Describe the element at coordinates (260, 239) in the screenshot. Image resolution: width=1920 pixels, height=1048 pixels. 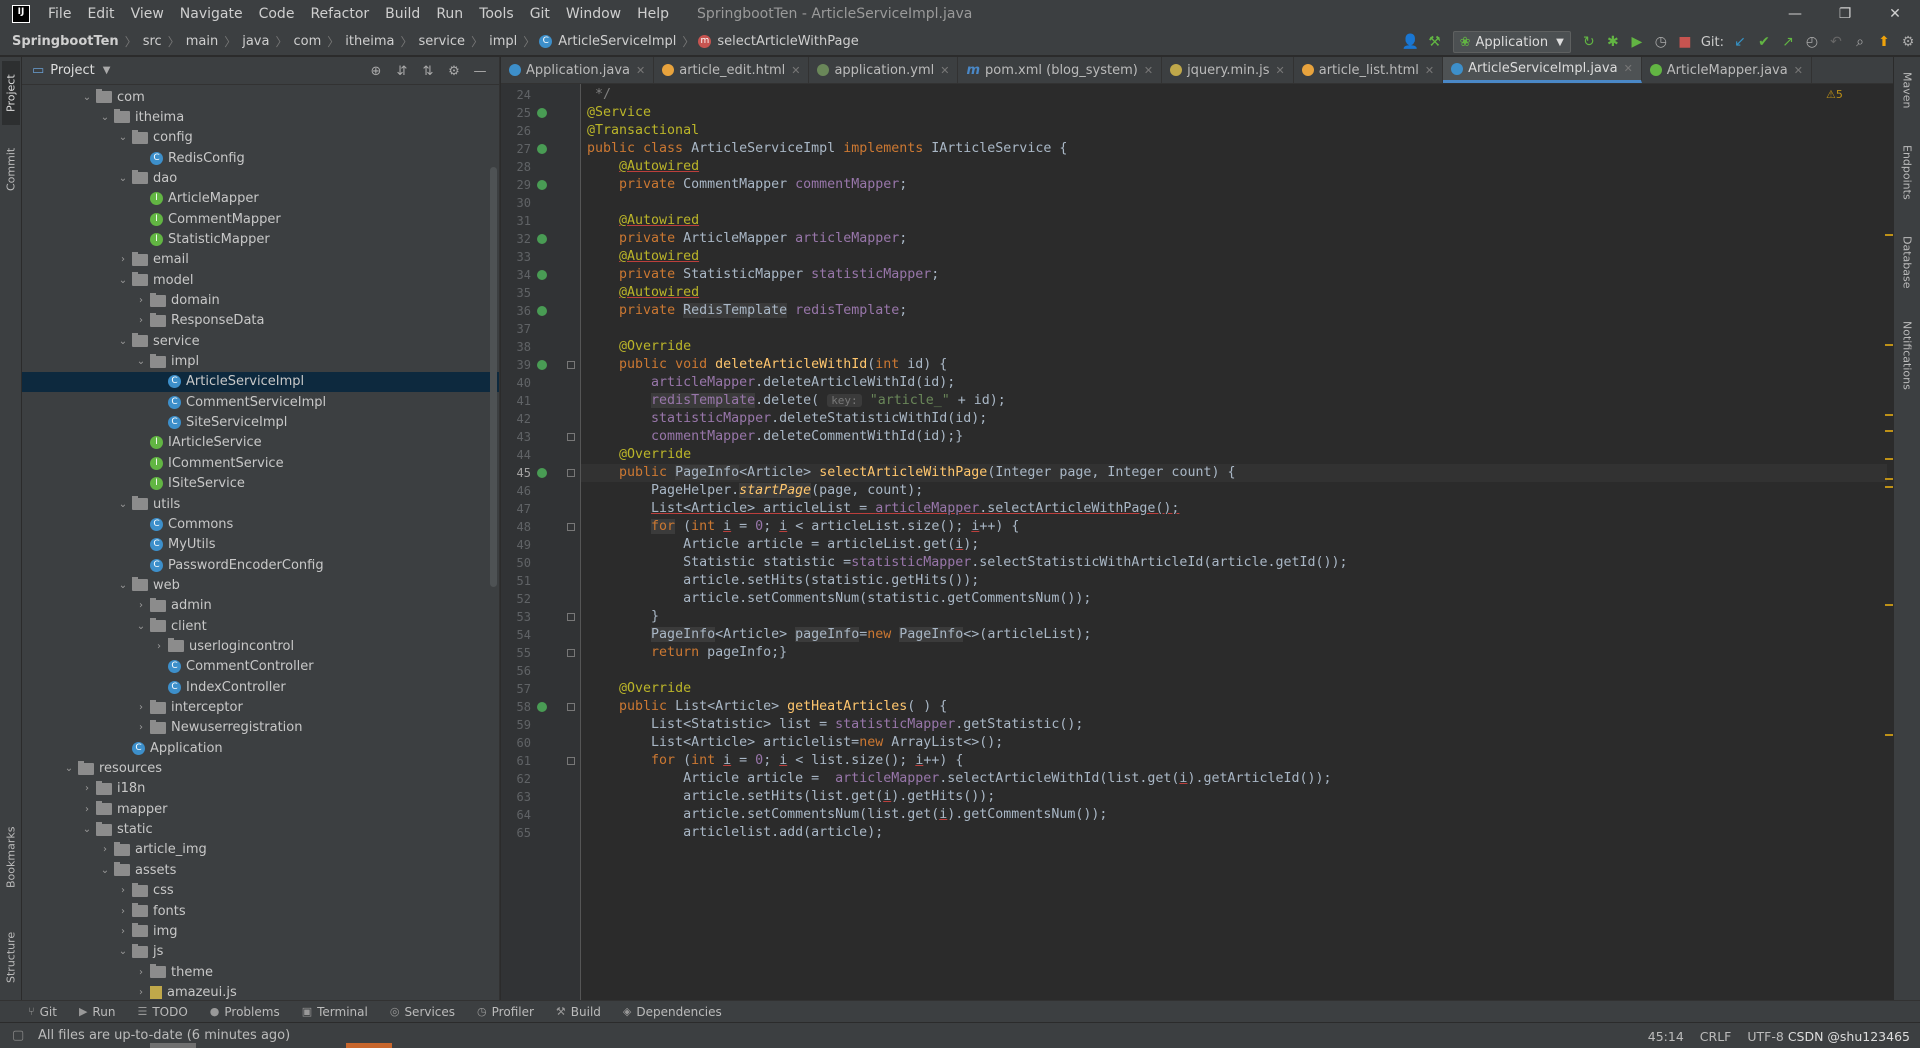
I see `tree-item: I StatisticMapper` at that location.